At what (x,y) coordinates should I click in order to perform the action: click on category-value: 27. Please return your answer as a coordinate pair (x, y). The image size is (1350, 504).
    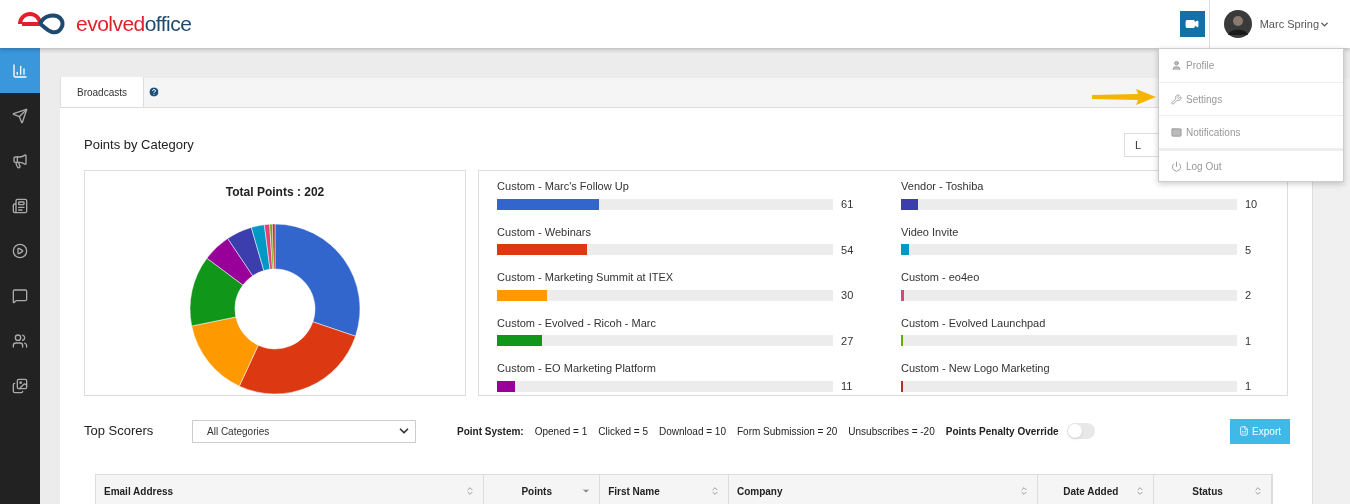
    Looking at the image, I should click on (847, 341).